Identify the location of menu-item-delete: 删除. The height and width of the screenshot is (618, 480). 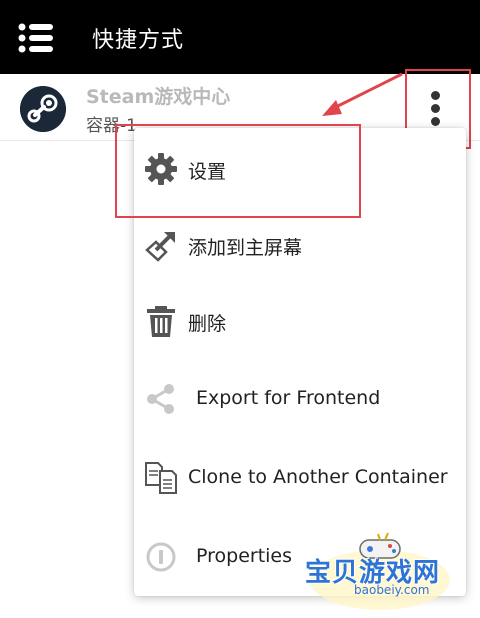
(300, 321).